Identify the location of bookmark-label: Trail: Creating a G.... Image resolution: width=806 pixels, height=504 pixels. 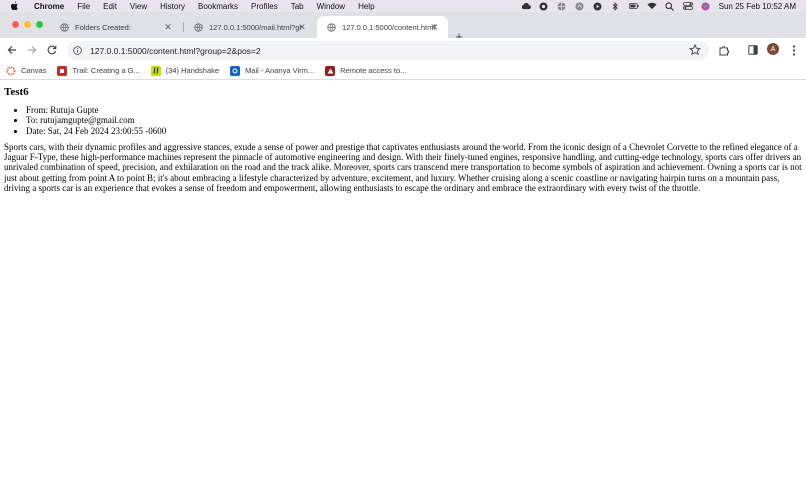
(106, 70).